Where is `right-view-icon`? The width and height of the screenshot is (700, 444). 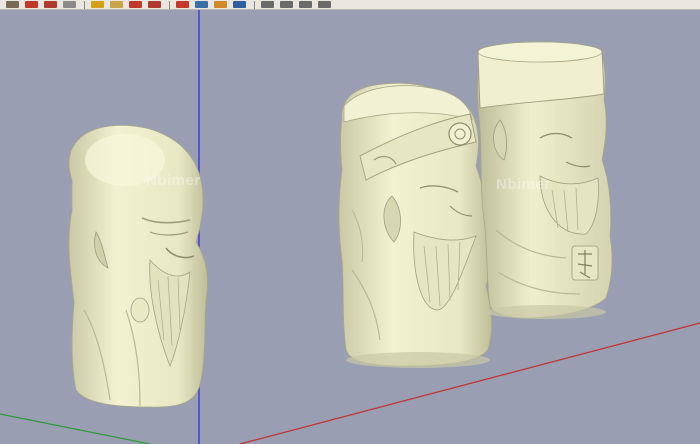 right-view-icon is located at coordinates (324, 4).